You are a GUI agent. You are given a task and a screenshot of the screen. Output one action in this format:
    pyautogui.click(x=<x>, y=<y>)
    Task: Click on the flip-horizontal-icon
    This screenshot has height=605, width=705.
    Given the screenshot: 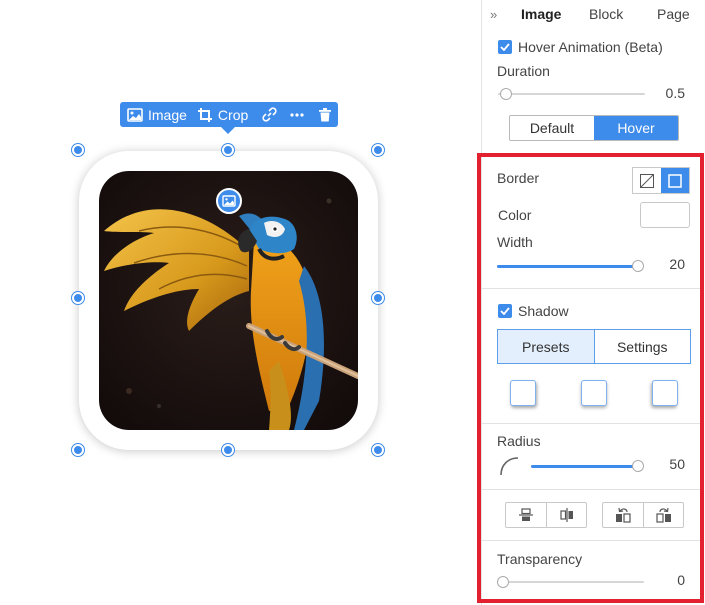 What is the action you would take?
    pyautogui.click(x=566, y=515)
    